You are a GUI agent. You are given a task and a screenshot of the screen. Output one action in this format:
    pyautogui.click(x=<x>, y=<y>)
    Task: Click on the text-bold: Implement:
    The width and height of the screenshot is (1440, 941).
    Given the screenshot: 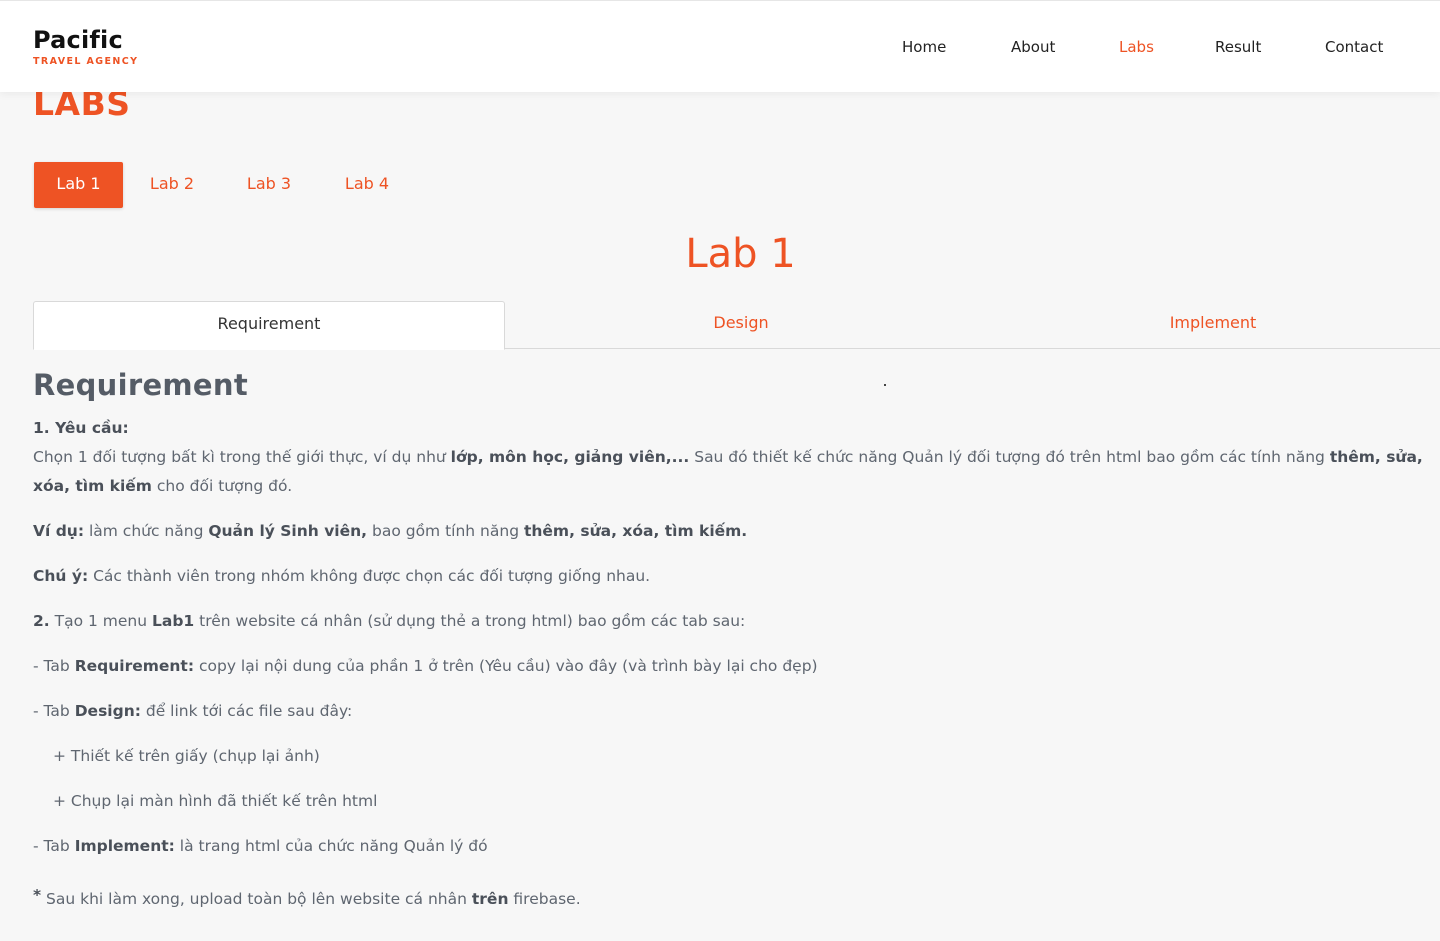 What is the action you would take?
    pyautogui.click(x=124, y=846)
    